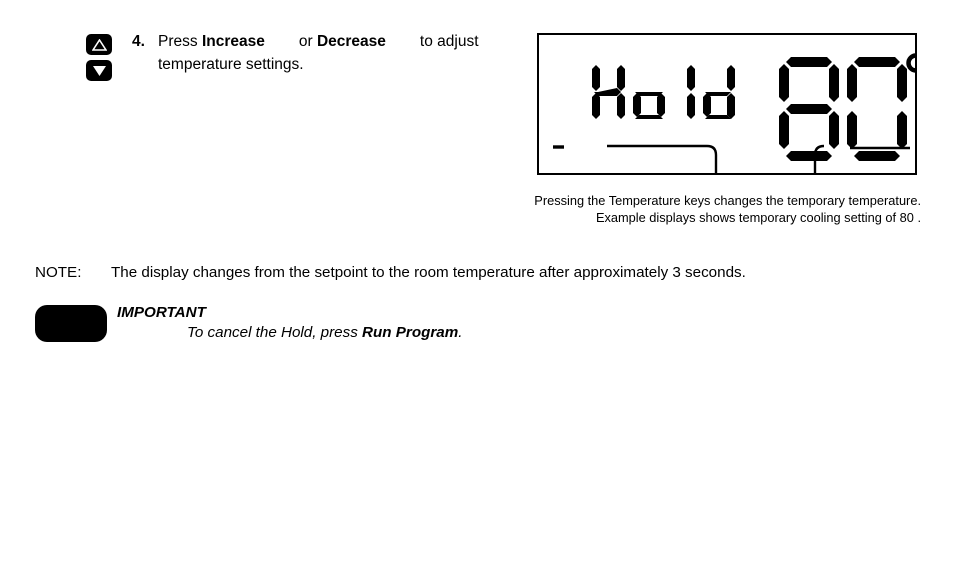 Image resolution: width=954 pixels, height=566 pixels. I want to click on step-number: 4., so click(138, 41).